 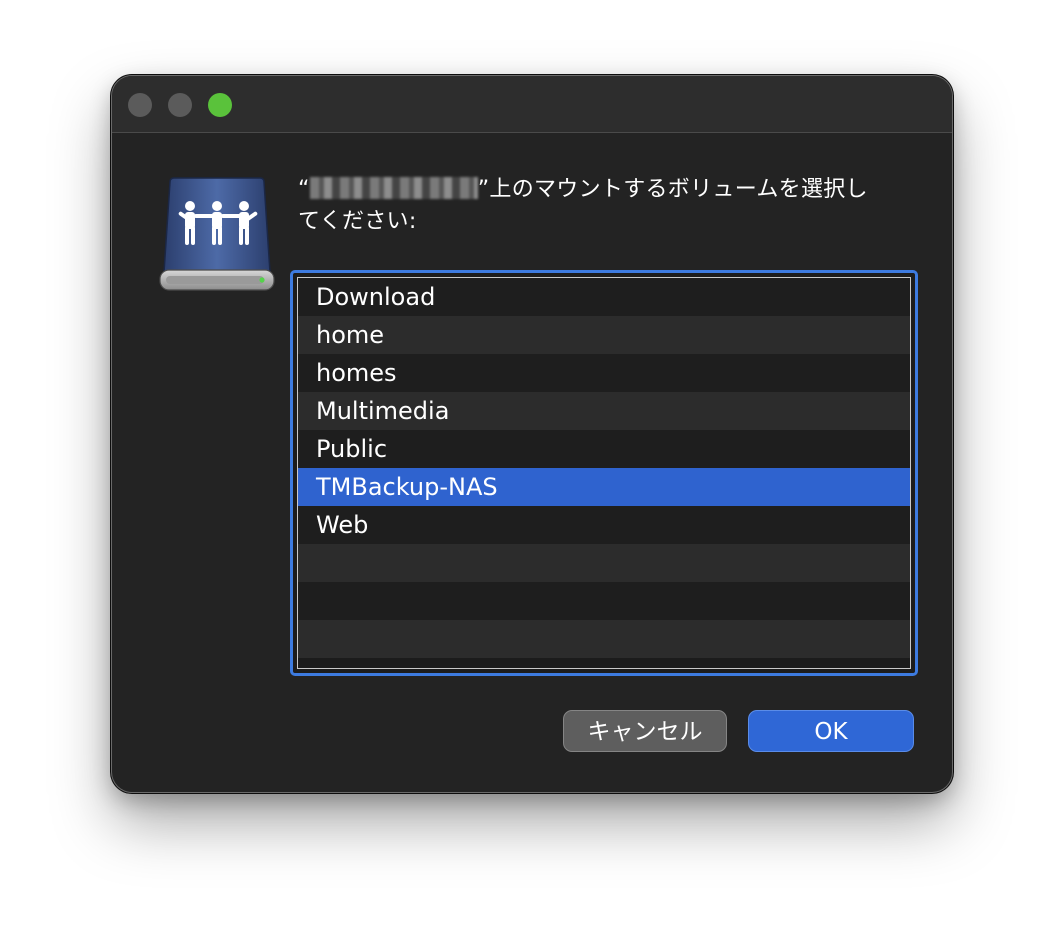 What do you see at coordinates (220, 105) in the screenshot?
I see `zoom-window-button` at bounding box center [220, 105].